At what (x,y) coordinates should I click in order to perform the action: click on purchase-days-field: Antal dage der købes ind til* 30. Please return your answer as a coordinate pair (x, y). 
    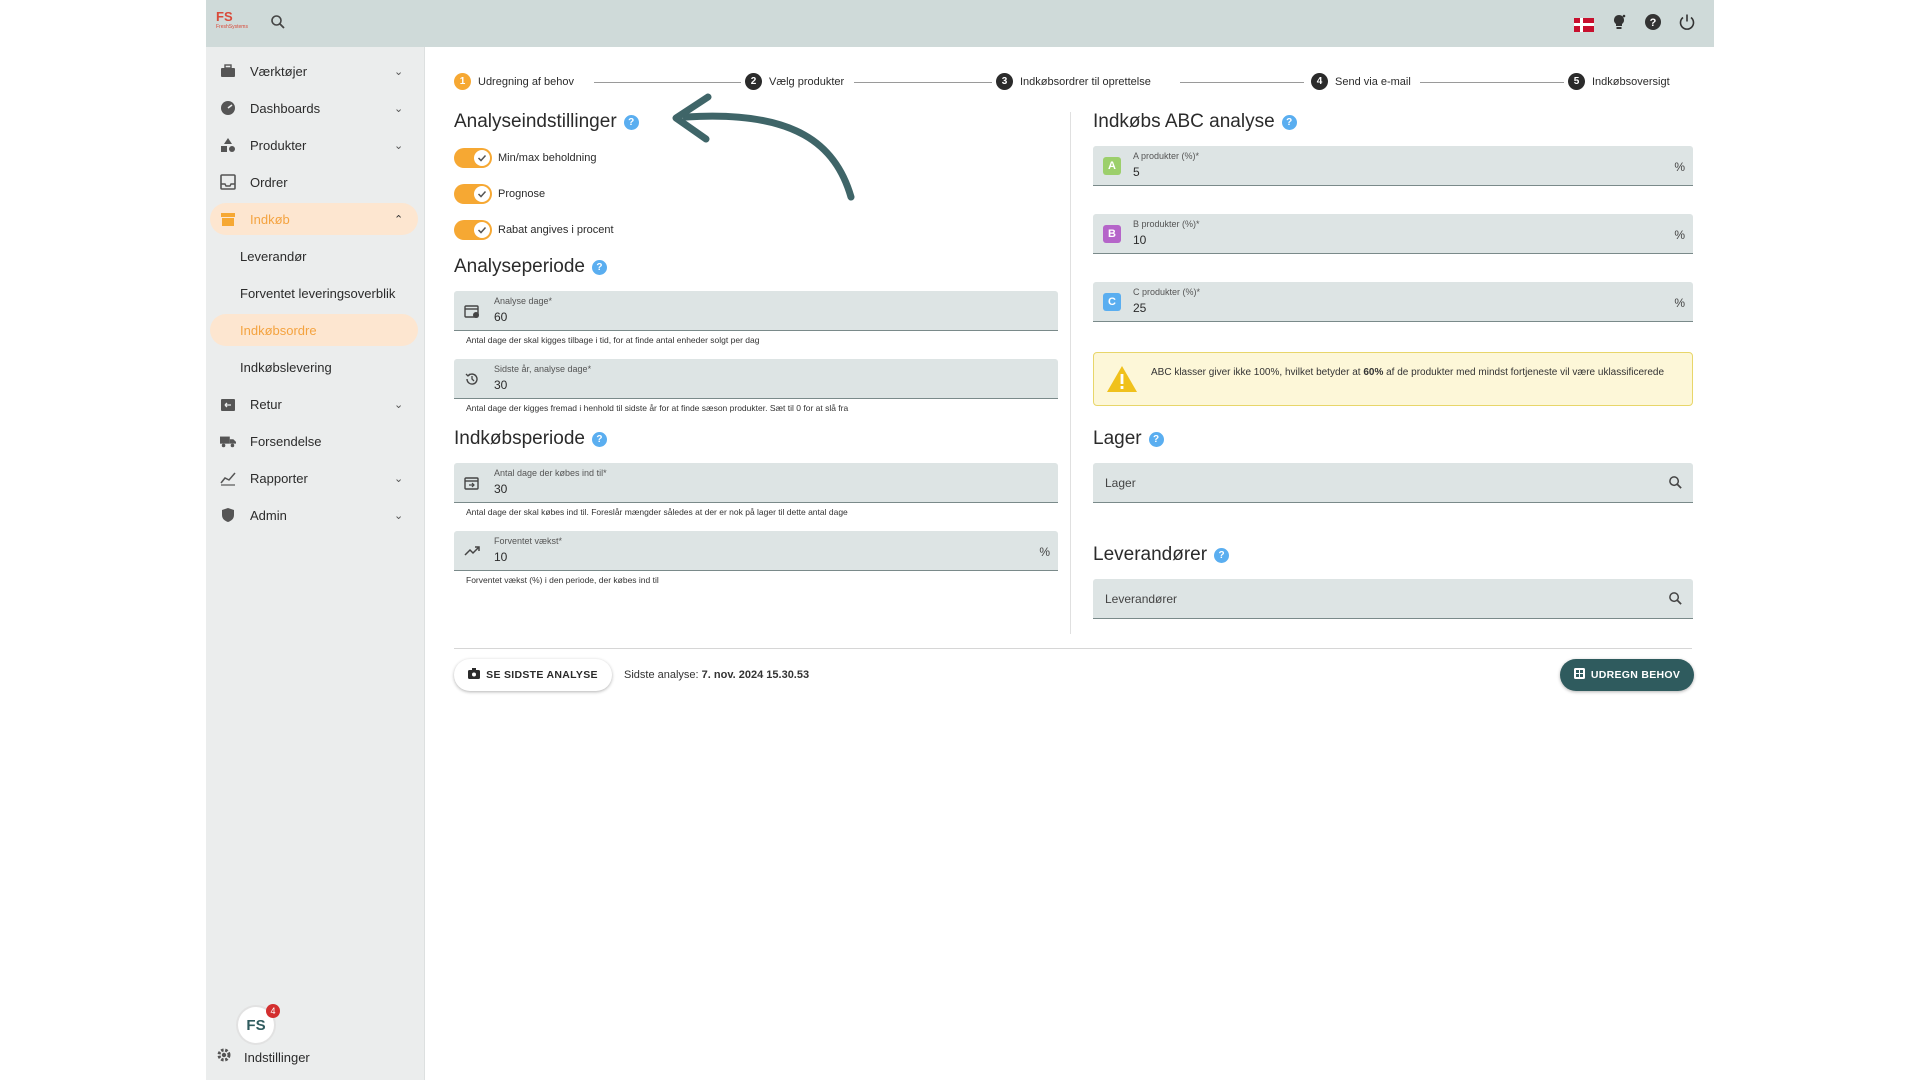
    Looking at the image, I should click on (756, 483).